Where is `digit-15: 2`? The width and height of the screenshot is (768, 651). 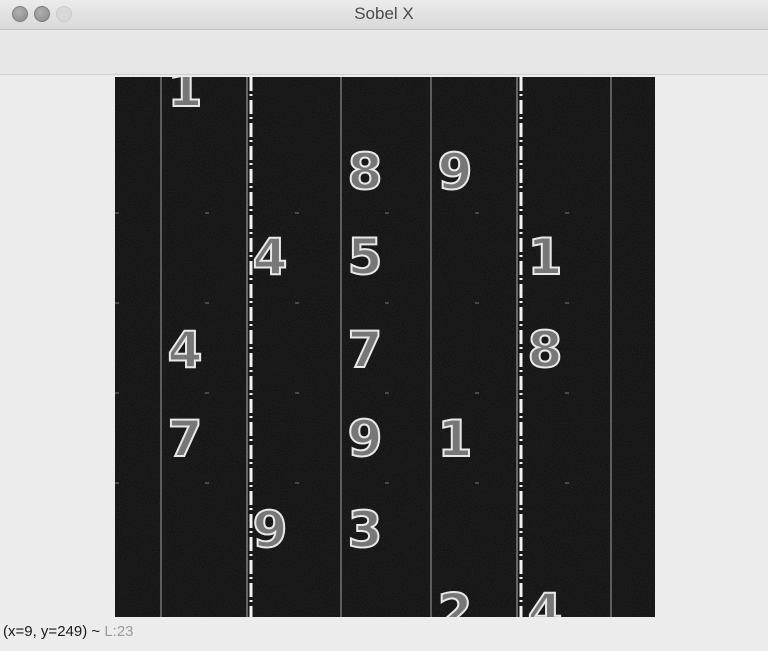 digit-15: 2 is located at coordinates (455, 600).